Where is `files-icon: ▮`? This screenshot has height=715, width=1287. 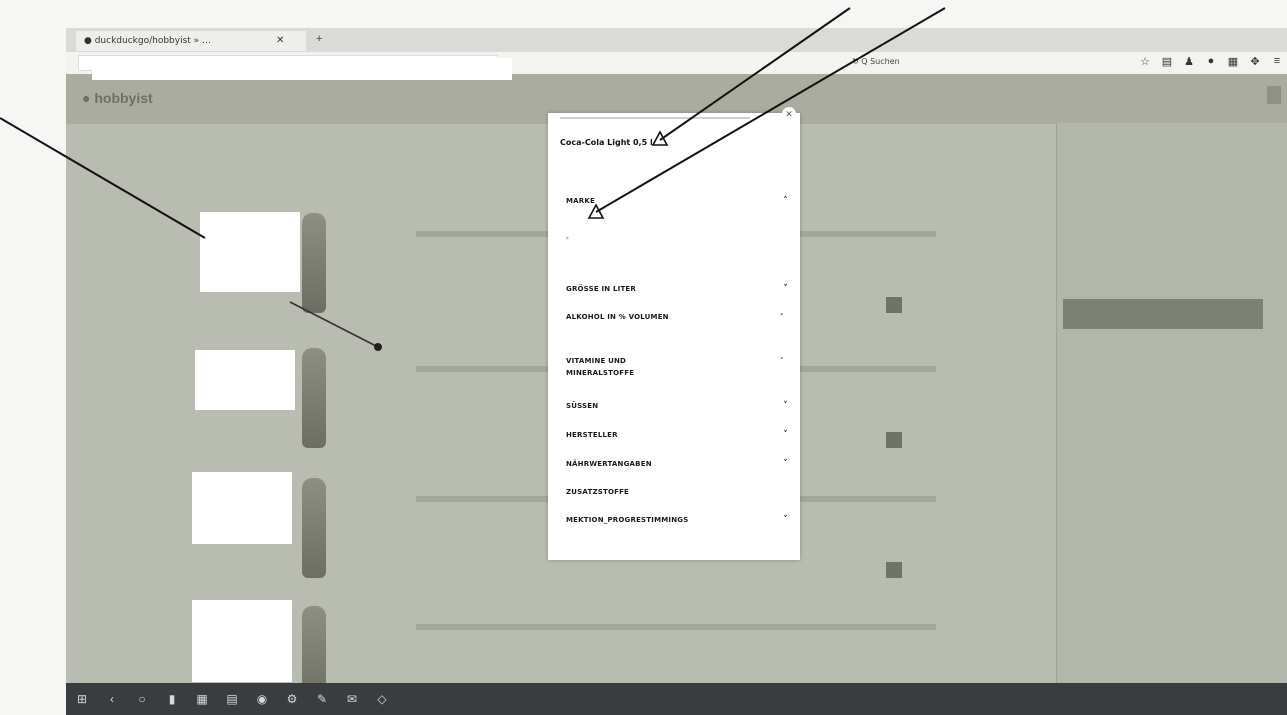 files-icon: ▮ is located at coordinates (172, 699).